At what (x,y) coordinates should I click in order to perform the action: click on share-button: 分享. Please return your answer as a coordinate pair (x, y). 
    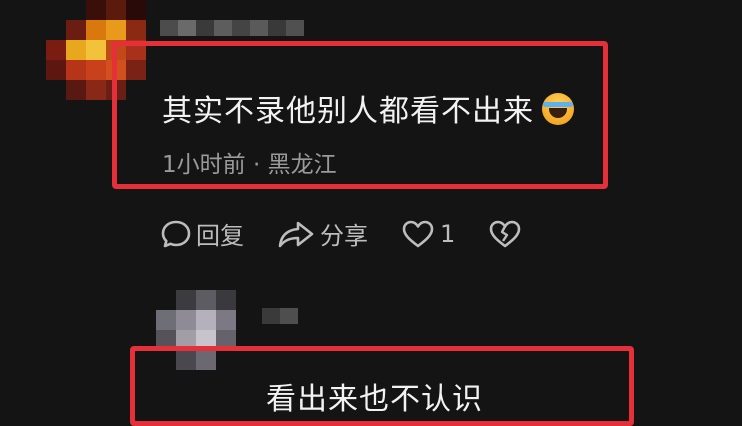
    Looking at the image, I should click on (322, 233).